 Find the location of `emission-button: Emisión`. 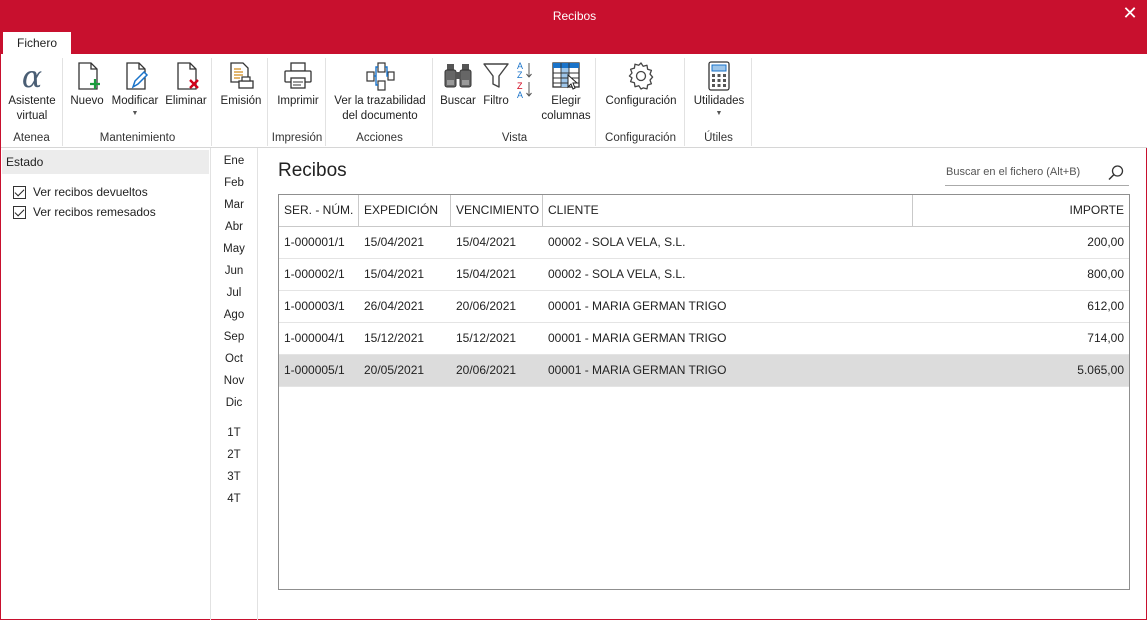

emission-button: Emisión is located at coordinates (241, 84).